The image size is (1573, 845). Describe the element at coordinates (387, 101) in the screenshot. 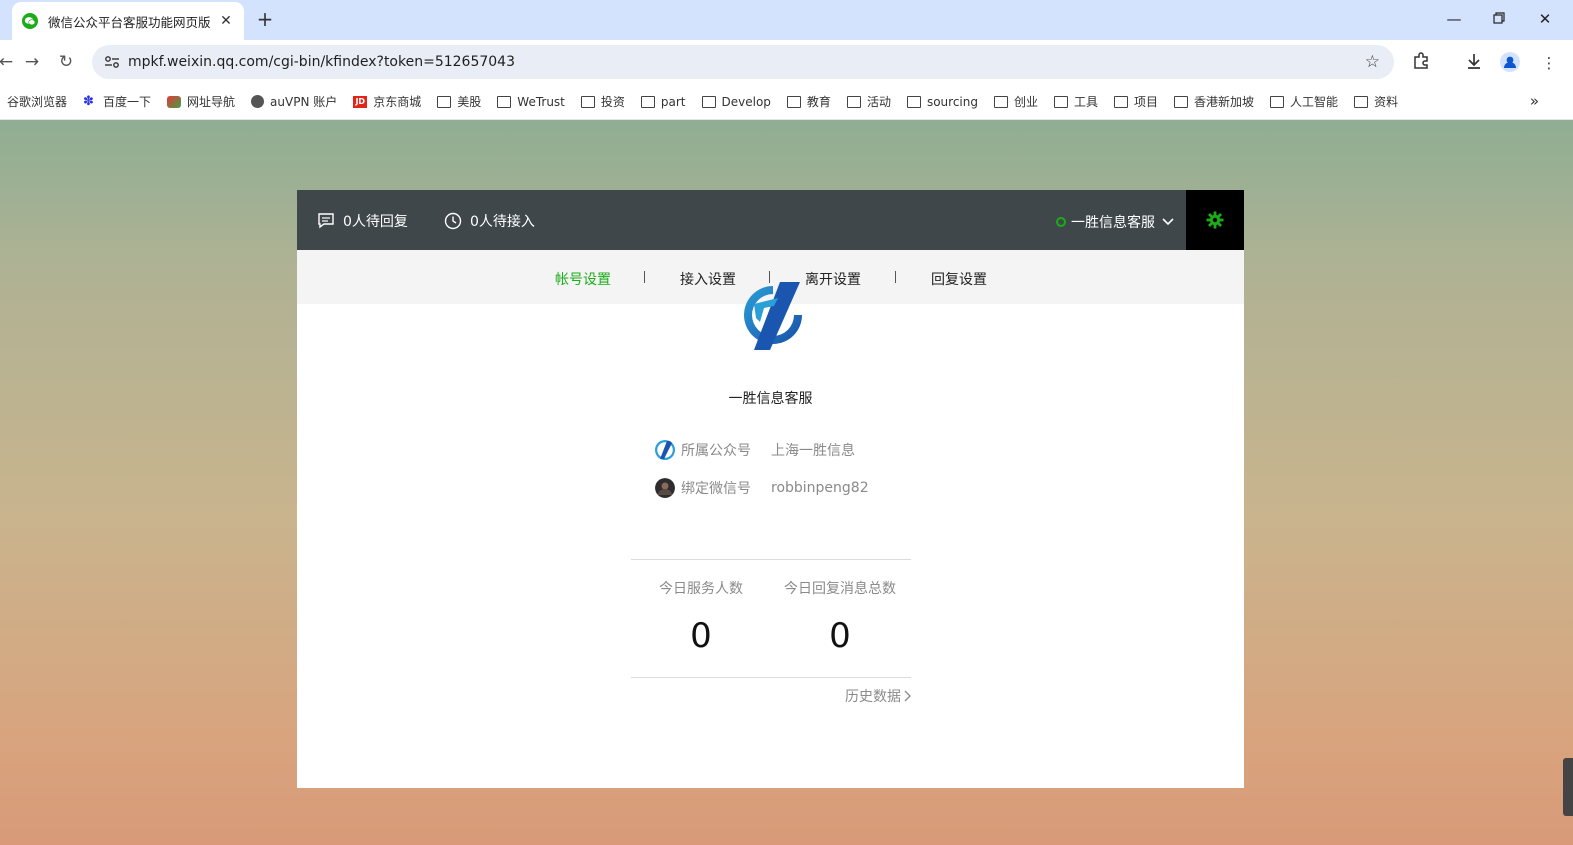

I see `bookmark-item: JD 京东商城` at that location.